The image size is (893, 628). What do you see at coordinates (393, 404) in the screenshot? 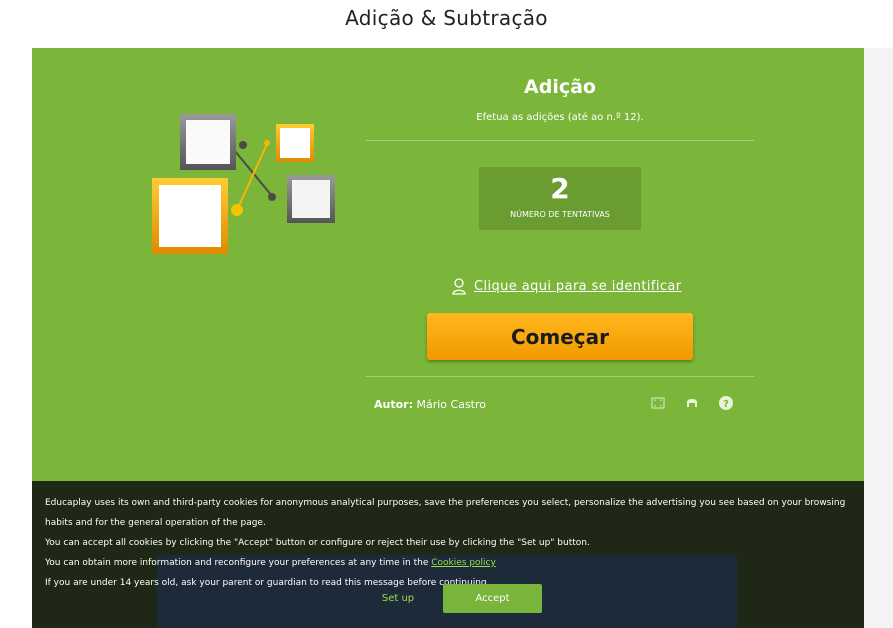
I see `author-label: Autor:` at bounding box center [393, 404].